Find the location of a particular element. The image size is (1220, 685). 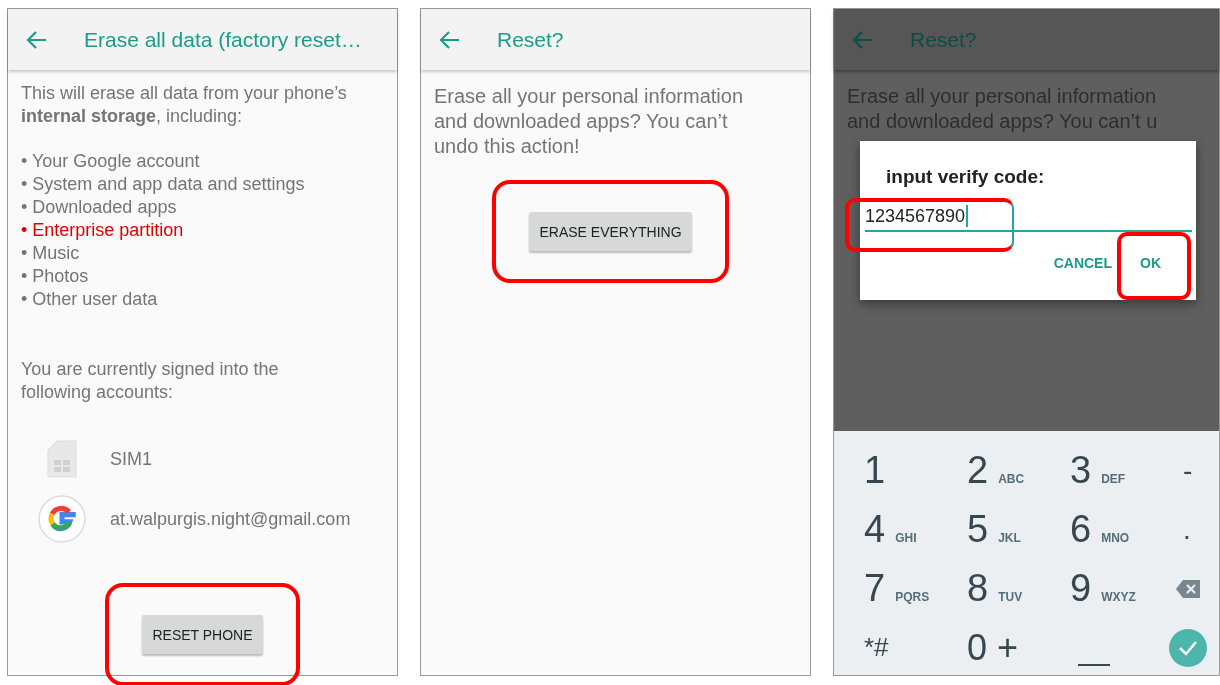

keypad-key: 9 WXYZ is located at coordinates (1119, 588).